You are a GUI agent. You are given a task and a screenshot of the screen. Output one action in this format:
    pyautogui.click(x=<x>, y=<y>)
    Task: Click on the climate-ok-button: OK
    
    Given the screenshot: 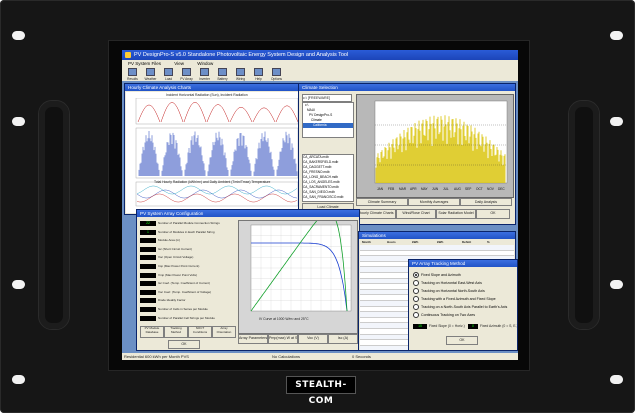 What is the action you would take?
    pyautogui.click(x=493, y=214)
    